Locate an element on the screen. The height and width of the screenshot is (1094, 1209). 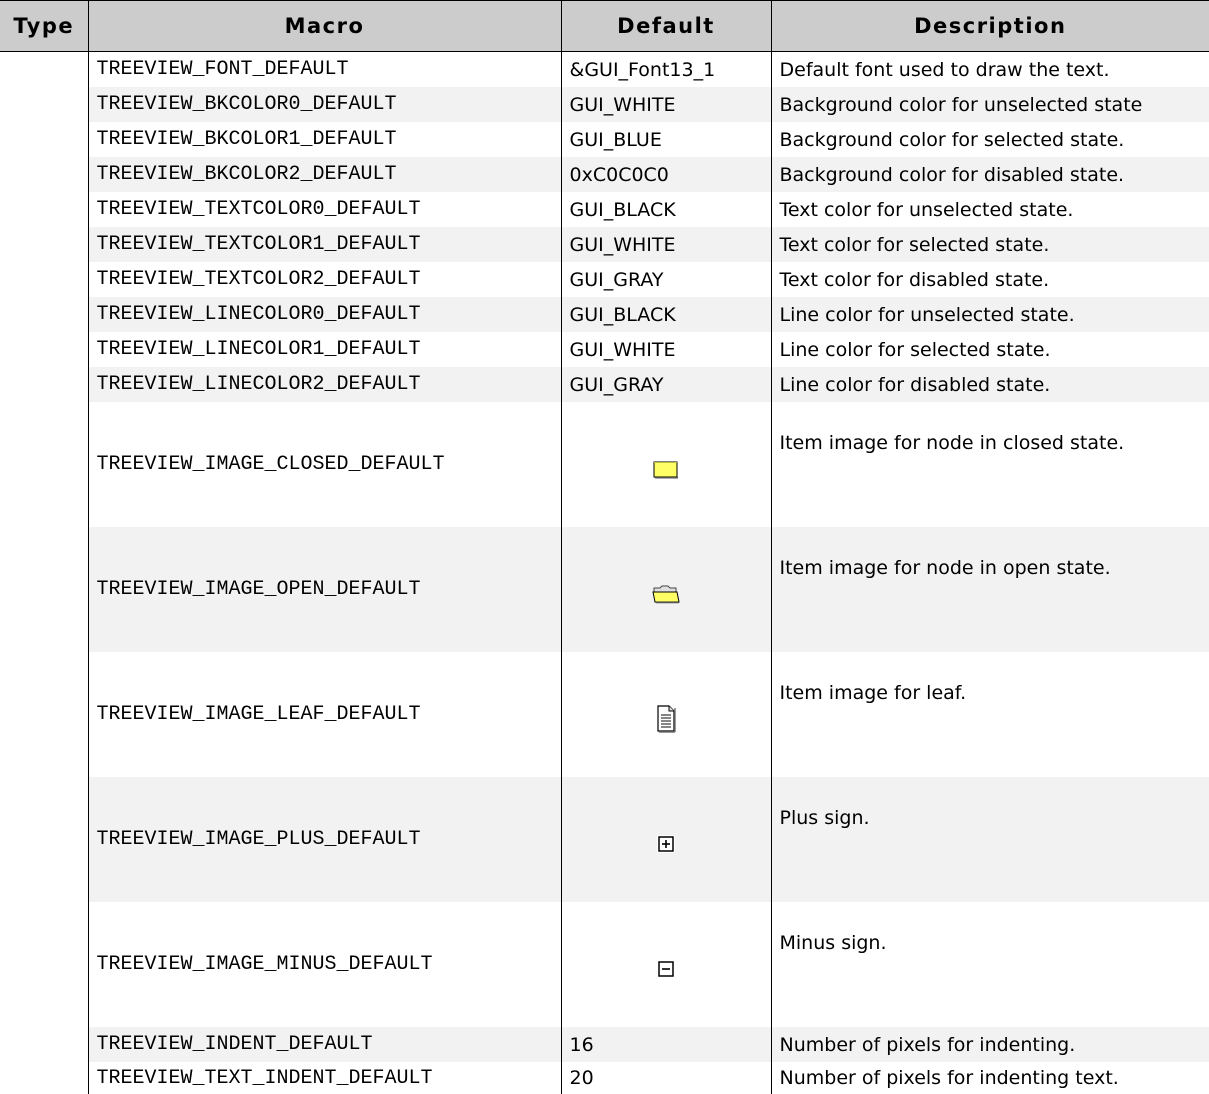
default-cell: 20 is located at coordinates (665, 1078).